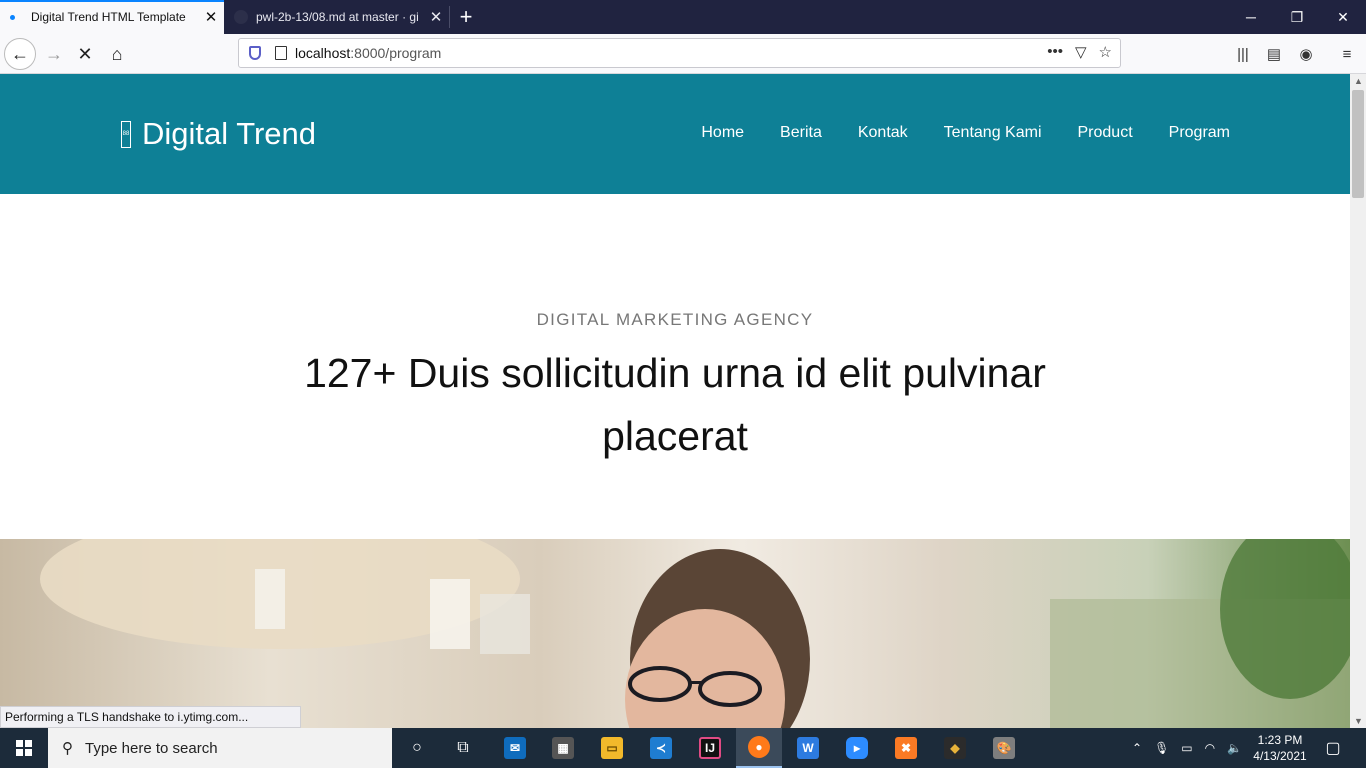  I want to click on windows-logo-icon, so click(24, 748).